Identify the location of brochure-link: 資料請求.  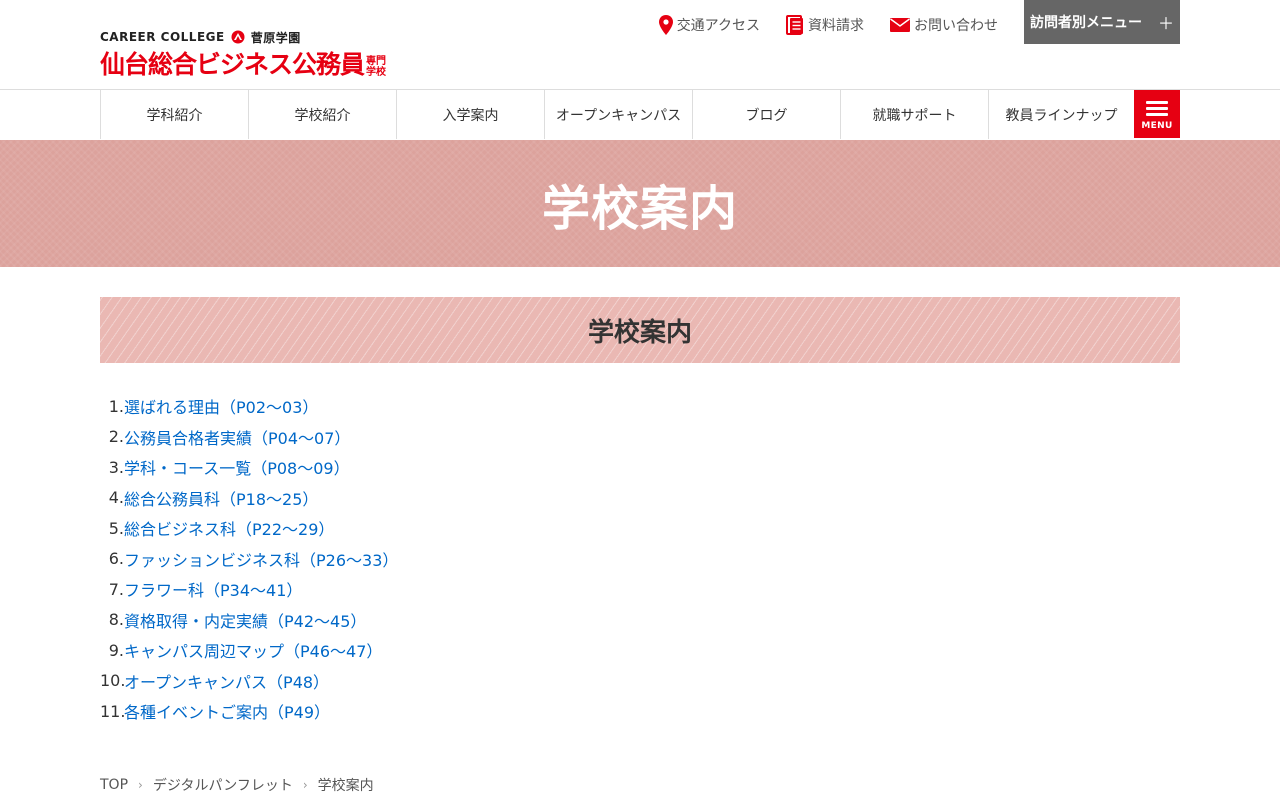
(825, 25).